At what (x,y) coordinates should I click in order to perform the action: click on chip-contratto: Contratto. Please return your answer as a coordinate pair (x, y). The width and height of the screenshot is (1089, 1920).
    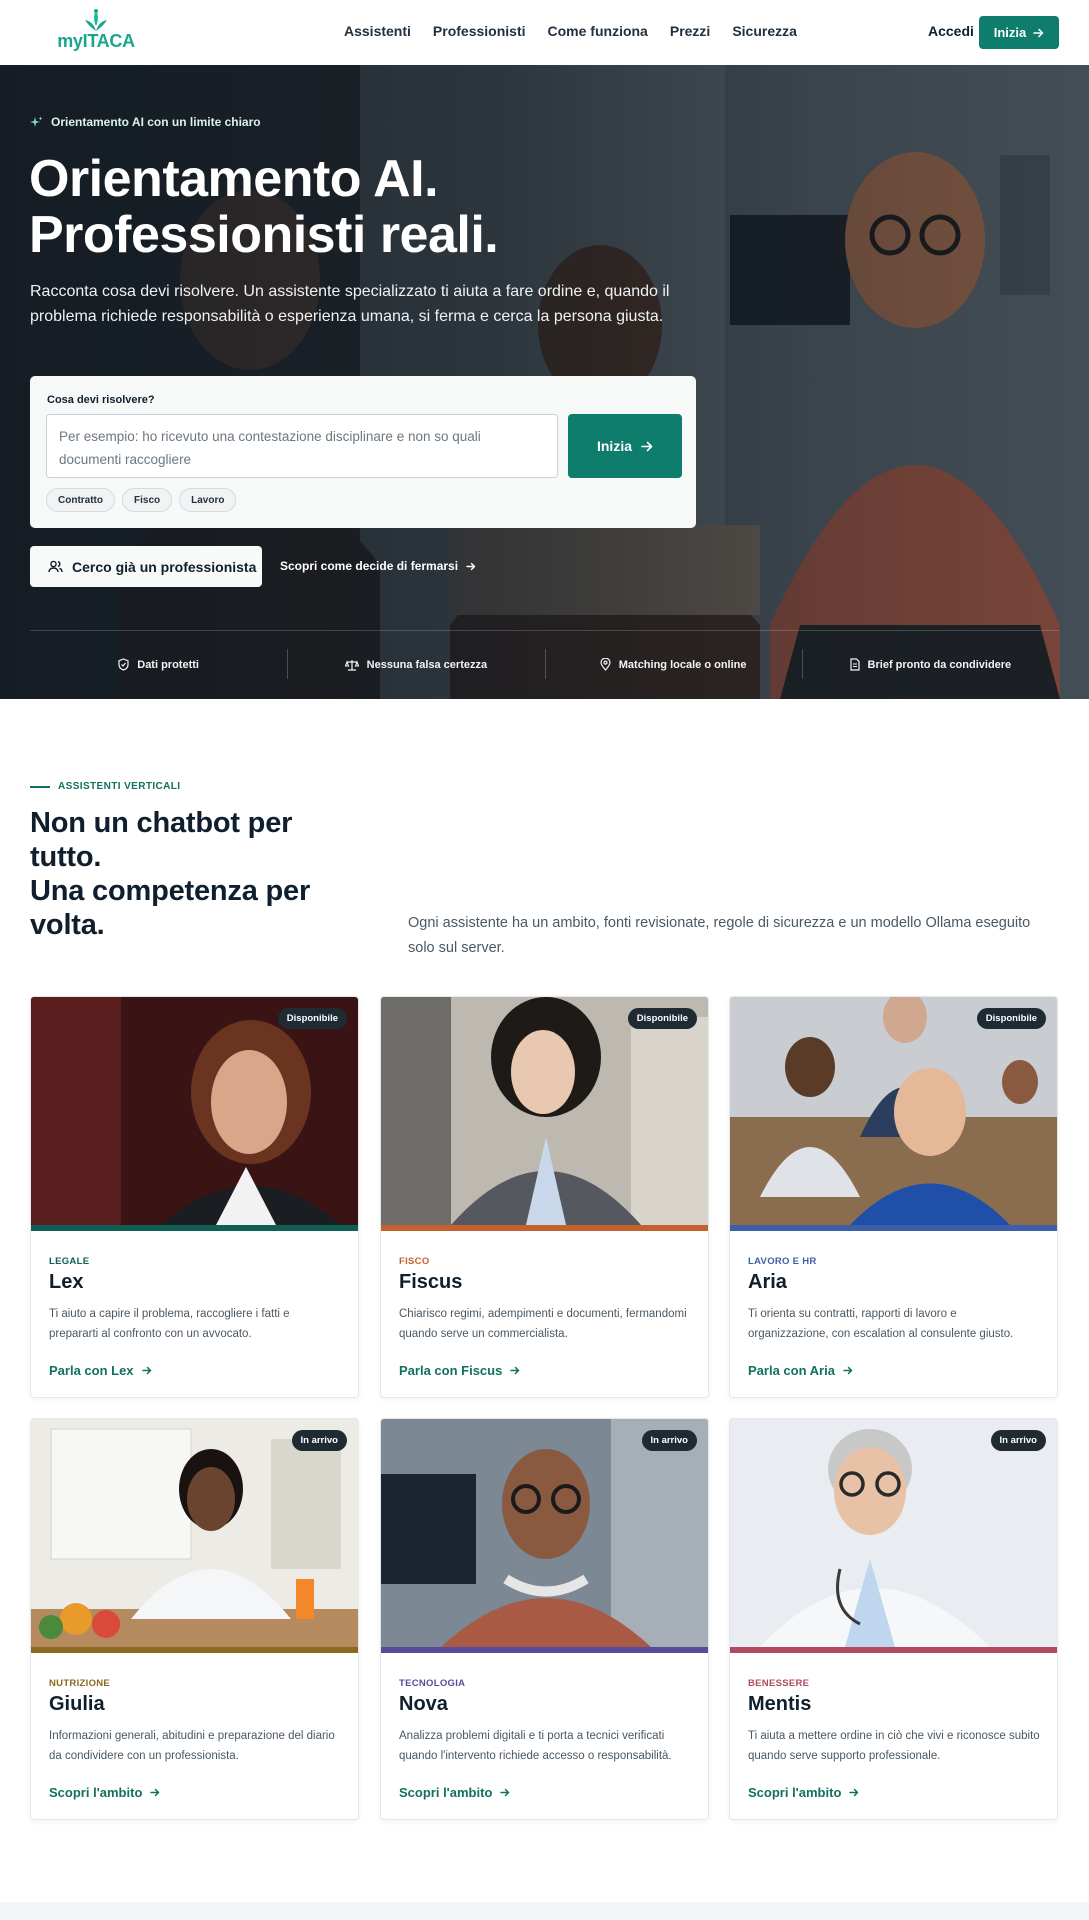
    Looking at the image, I should click on (80, 500).